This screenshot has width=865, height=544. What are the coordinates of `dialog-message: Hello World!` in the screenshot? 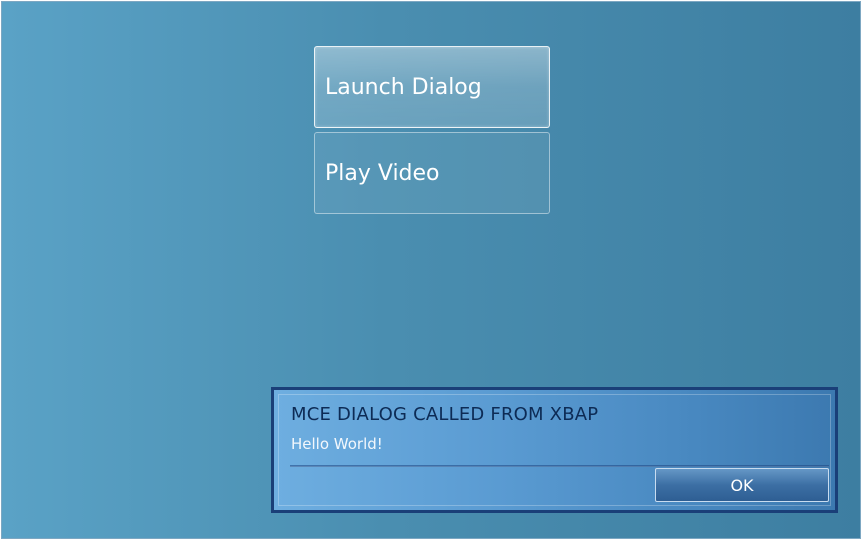 It's located at (337, 444).